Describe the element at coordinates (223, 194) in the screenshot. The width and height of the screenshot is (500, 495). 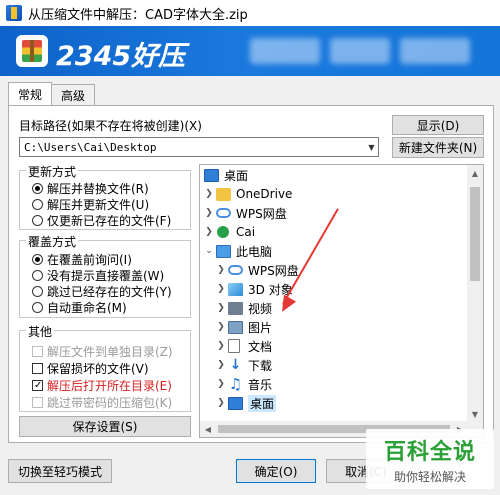
I see `folder-icon` at that location.